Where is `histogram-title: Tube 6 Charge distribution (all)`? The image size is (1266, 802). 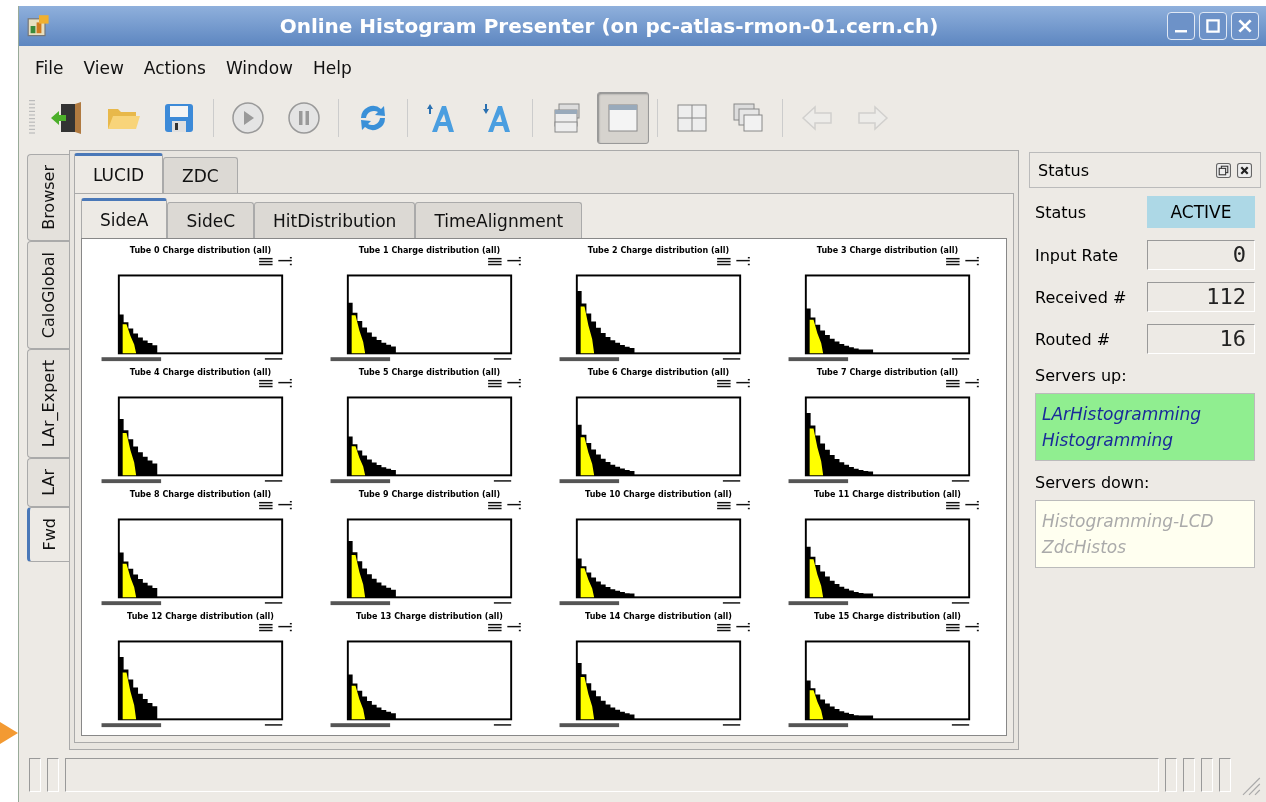
histogram-title: Tube 6 Charge distribution (all) is located at coordinates (658, 373).